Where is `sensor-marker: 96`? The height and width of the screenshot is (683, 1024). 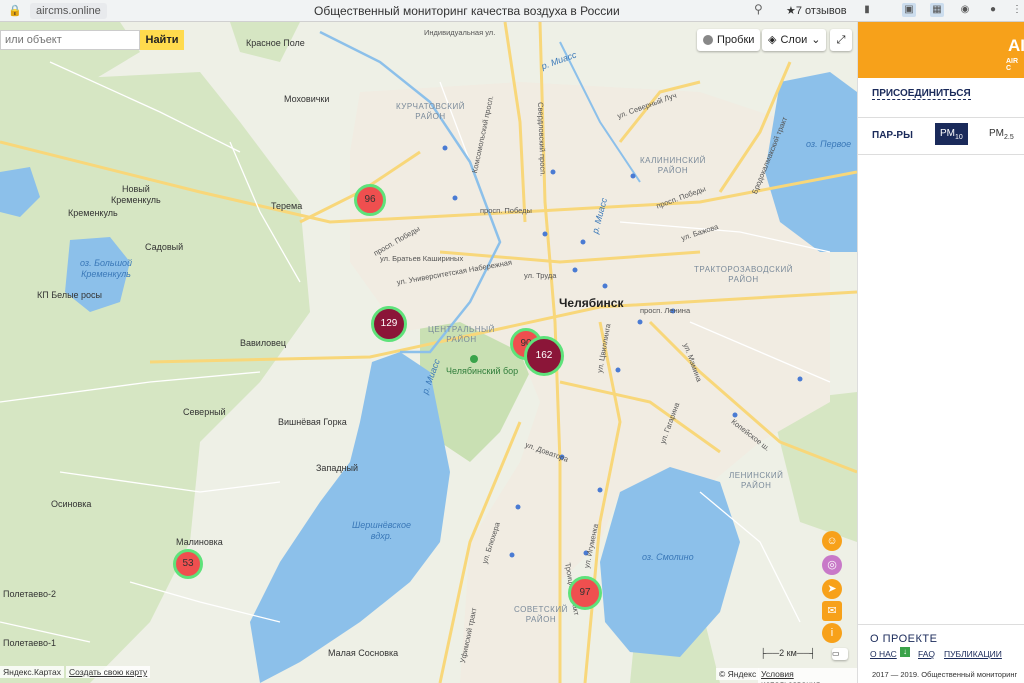
sensor-marker: 96 is located at coordinates (370, 200).